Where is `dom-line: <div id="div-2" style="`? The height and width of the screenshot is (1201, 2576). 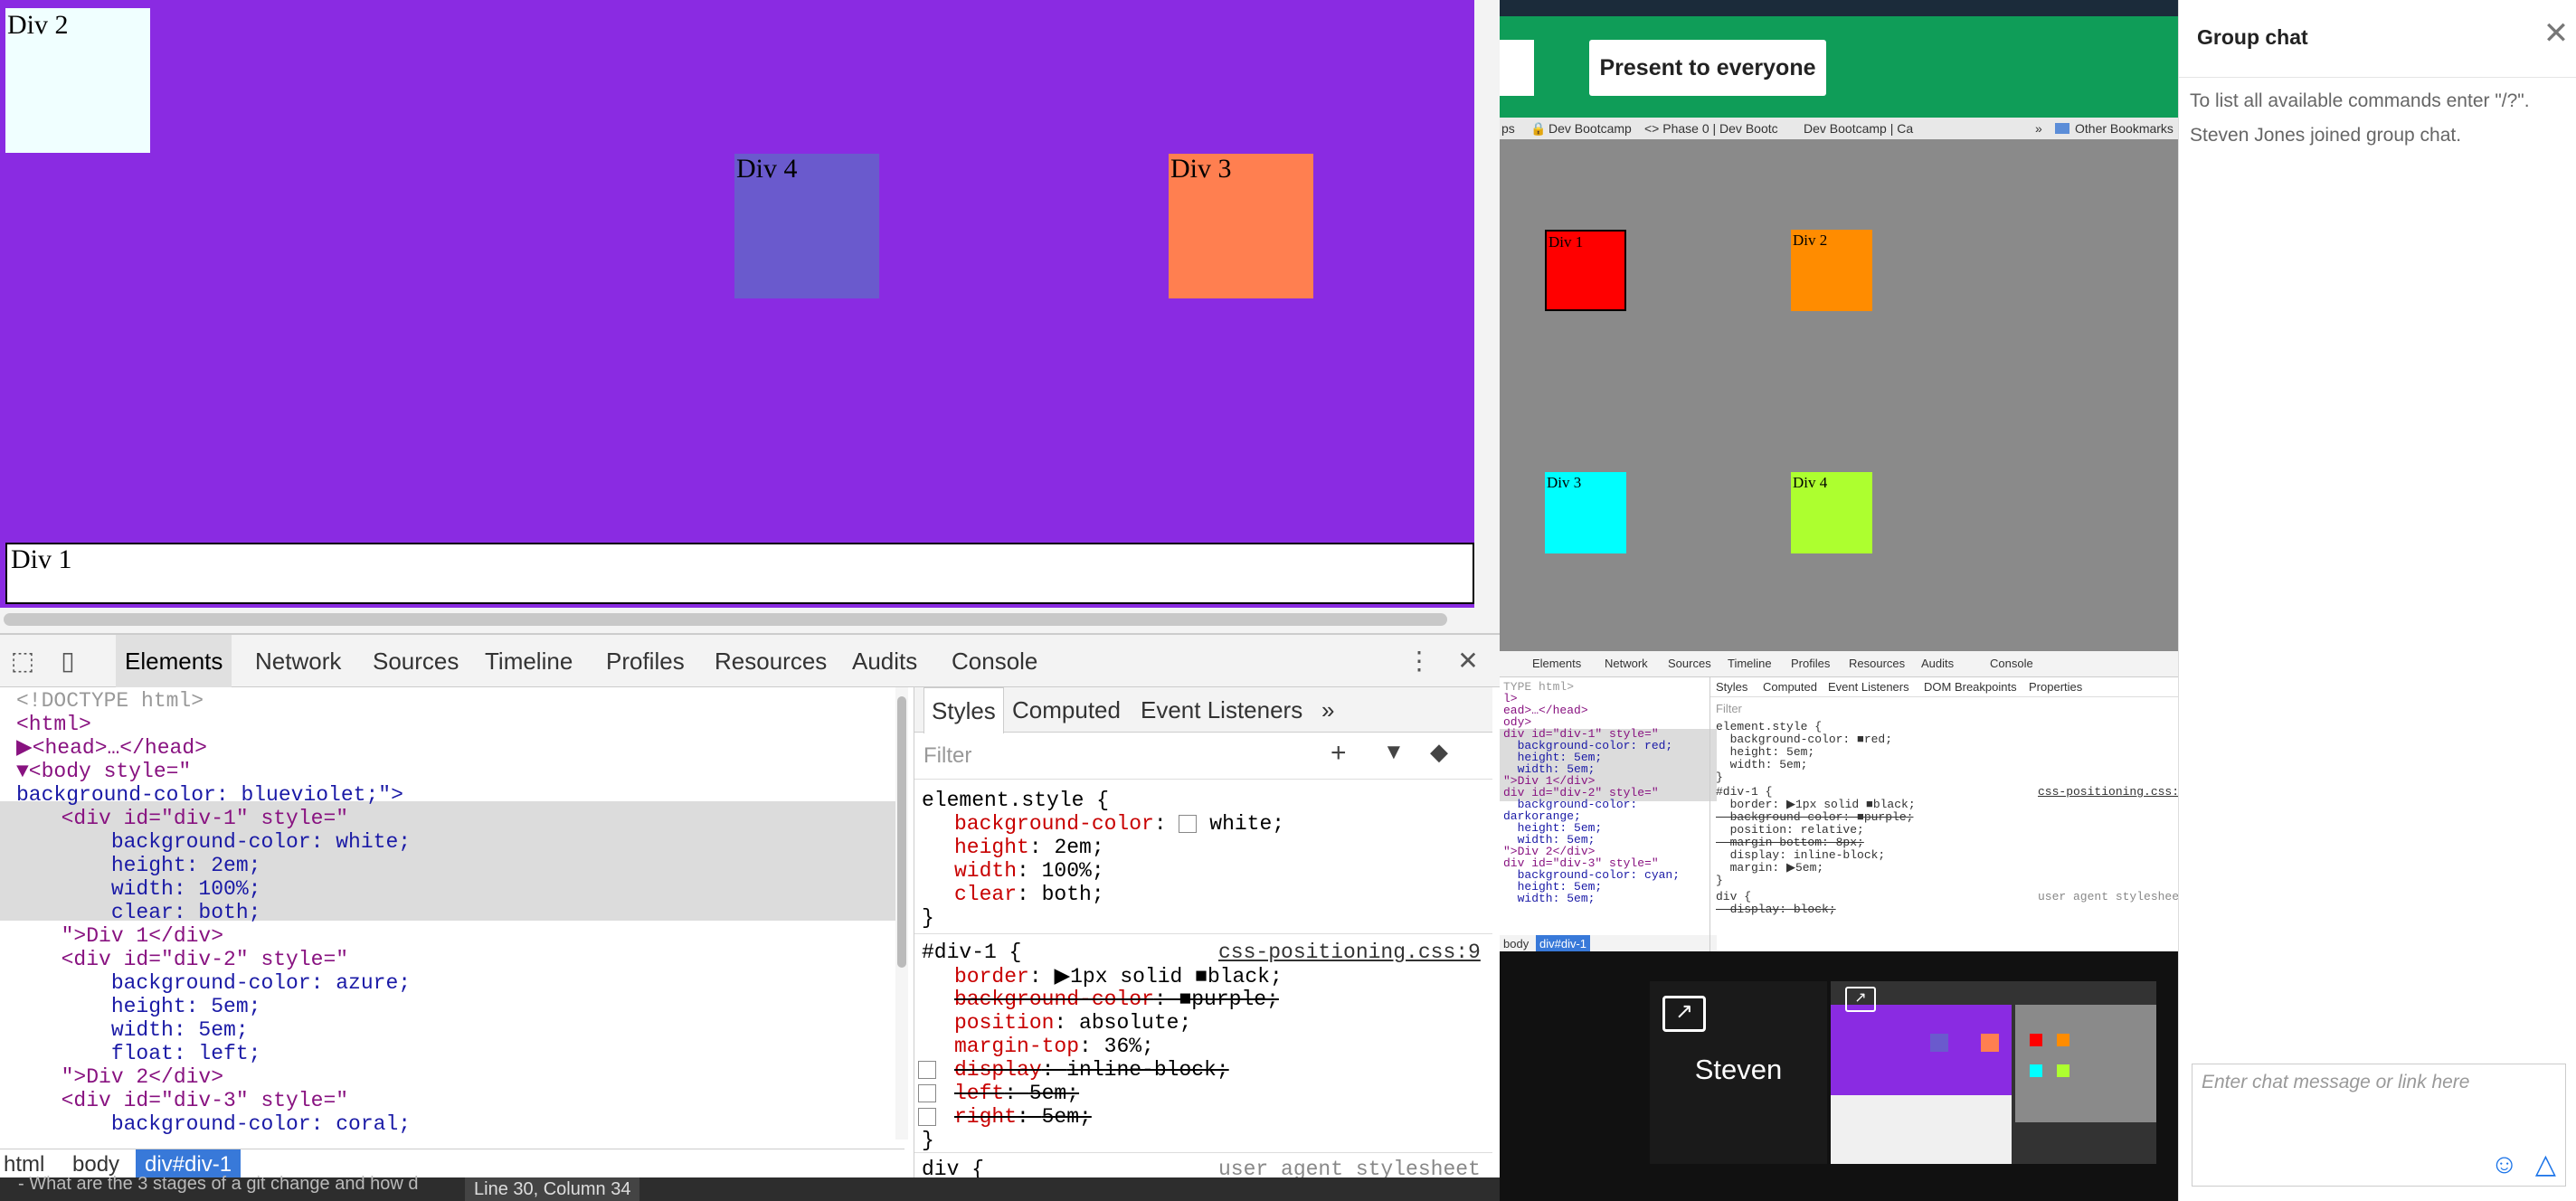
dom-line: <div id="div-2" style=" is located at coordinates (192, 959).